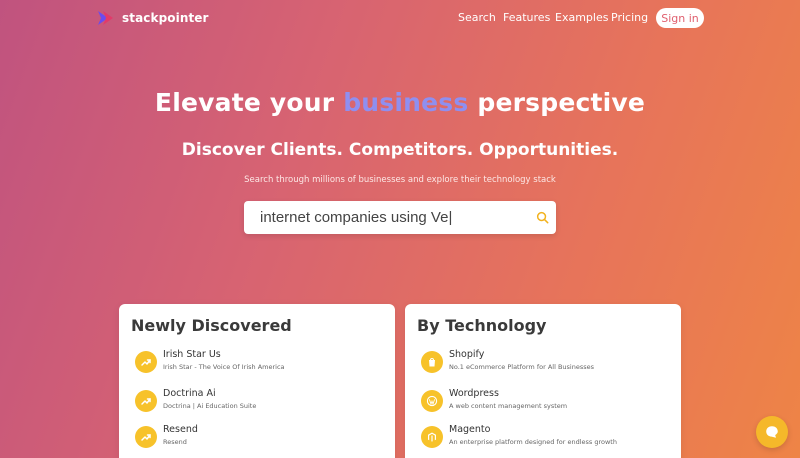 Image resolution: width=800 pixels, height=458 pixels. I want to click on item-description: Doctrina | Ai Education Suite, so click(210, 406).